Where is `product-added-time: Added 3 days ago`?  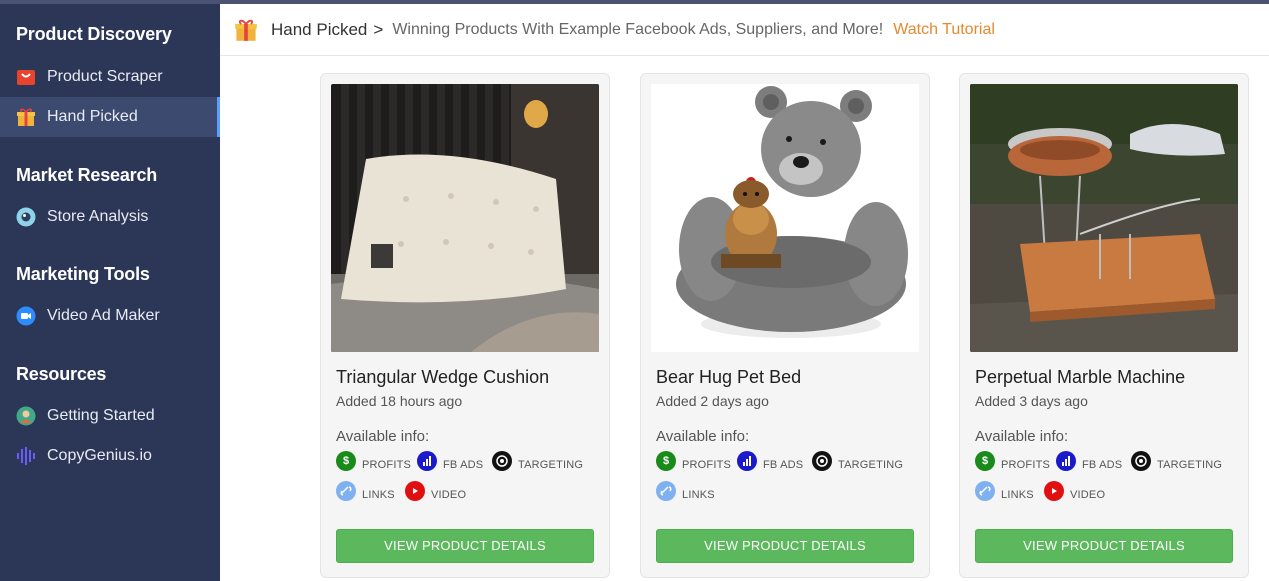 product-added-time: Added 3 days ago is located at coordinates (1031, 401).